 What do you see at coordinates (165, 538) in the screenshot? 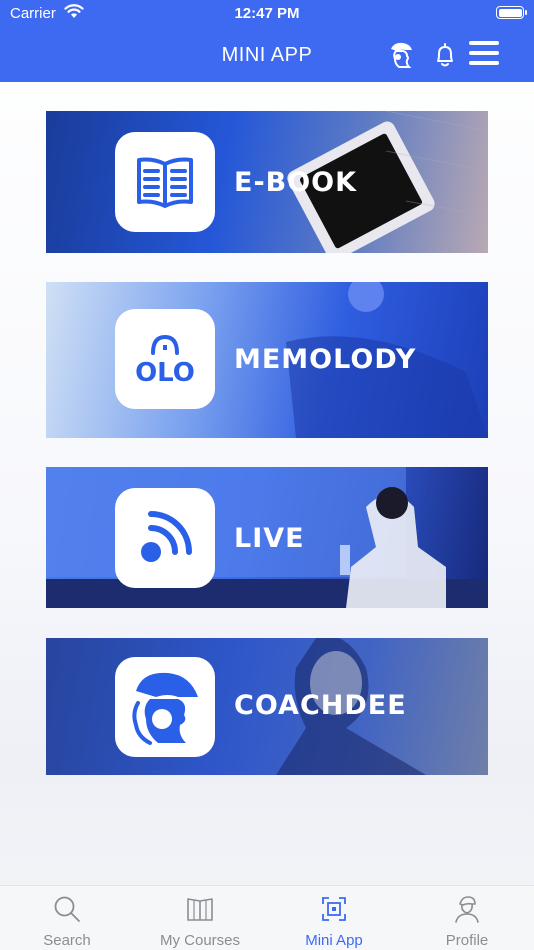
I see `rss-feed-icon` at bounding box center [165, 538].